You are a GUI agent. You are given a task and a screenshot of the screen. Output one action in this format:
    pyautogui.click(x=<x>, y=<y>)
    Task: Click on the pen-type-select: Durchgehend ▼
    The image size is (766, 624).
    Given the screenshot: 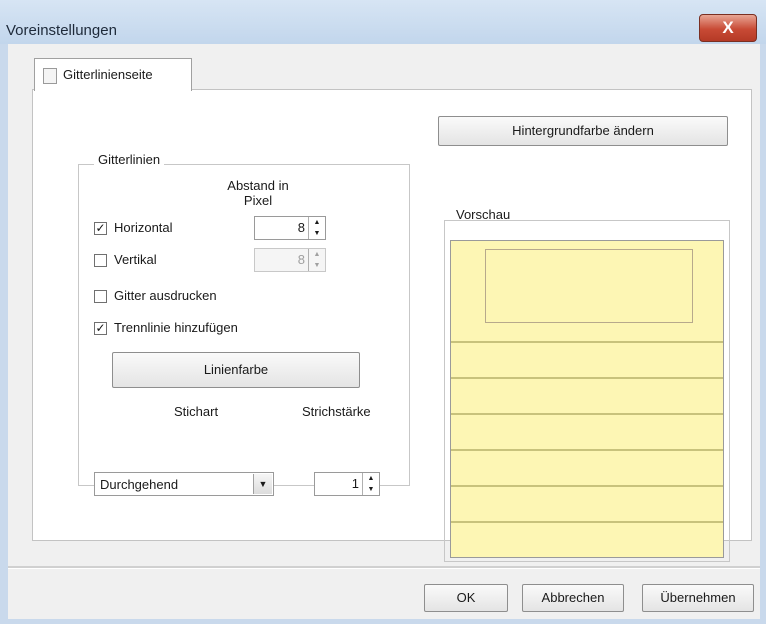 What is the action you would take?
    pyautogui.click(x=184, y=484)
    